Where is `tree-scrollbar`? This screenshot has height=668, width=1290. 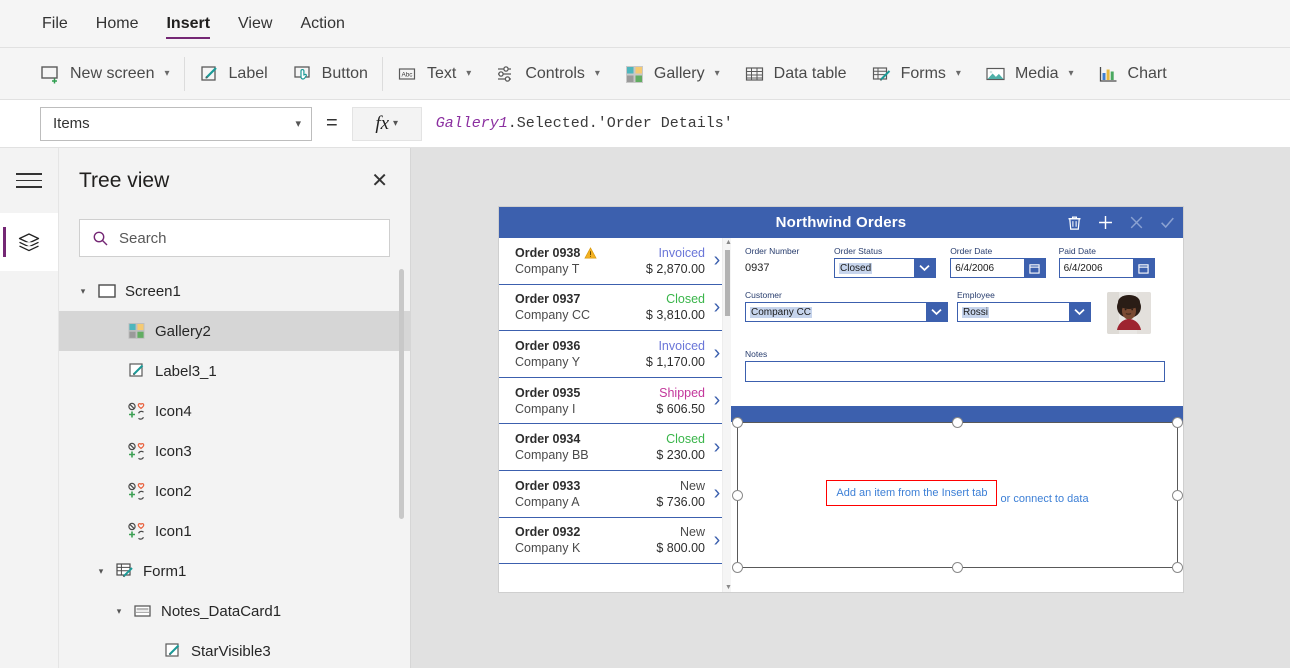
tree-scrollbar is located at coordinates (401, 394).